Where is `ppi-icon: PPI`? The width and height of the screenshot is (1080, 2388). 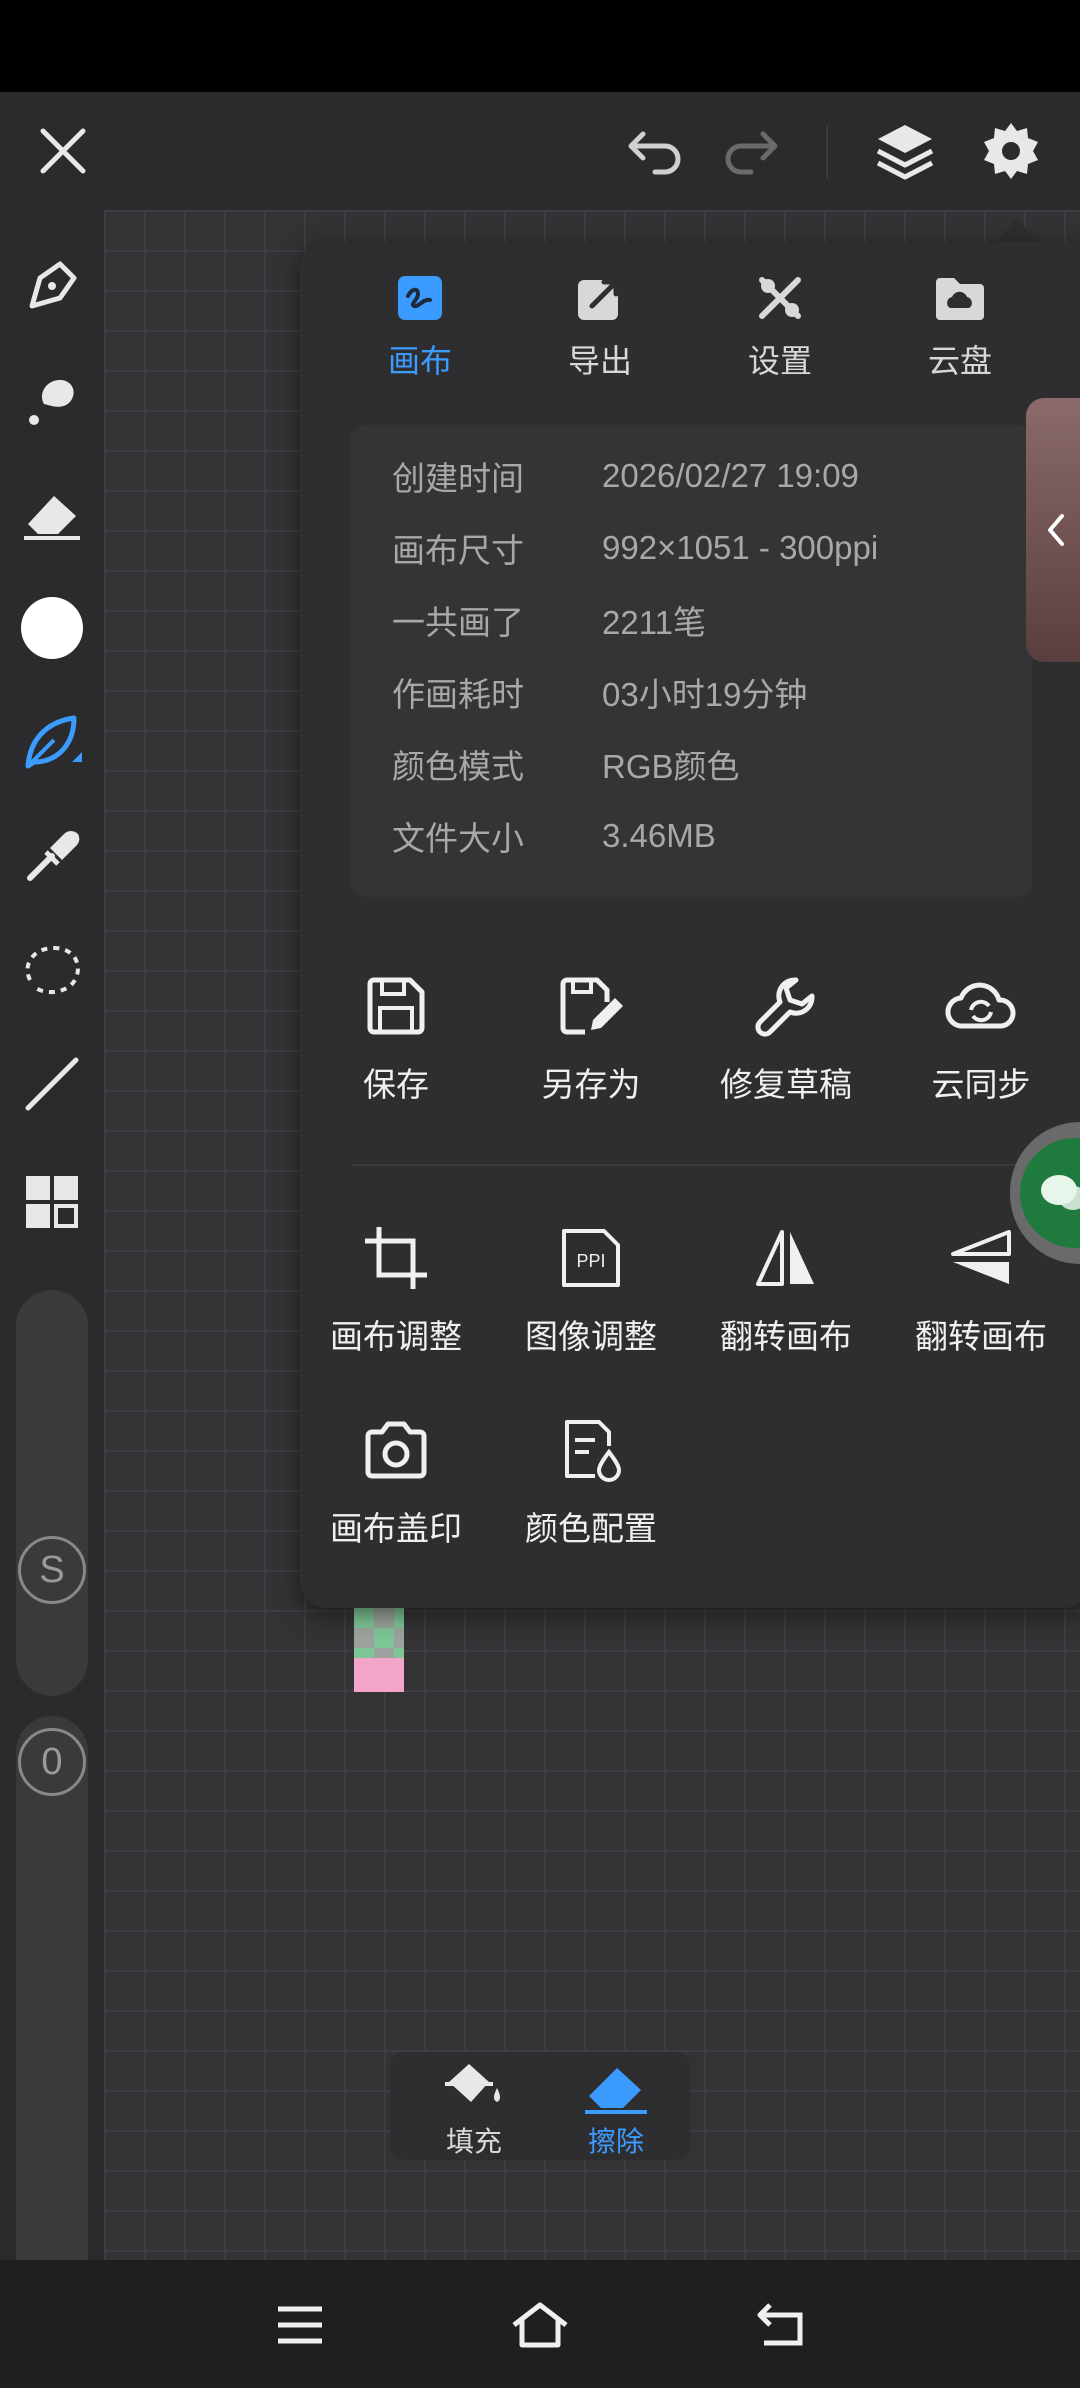
ppi-icon: PPI is located at coordinates (591, 1258).